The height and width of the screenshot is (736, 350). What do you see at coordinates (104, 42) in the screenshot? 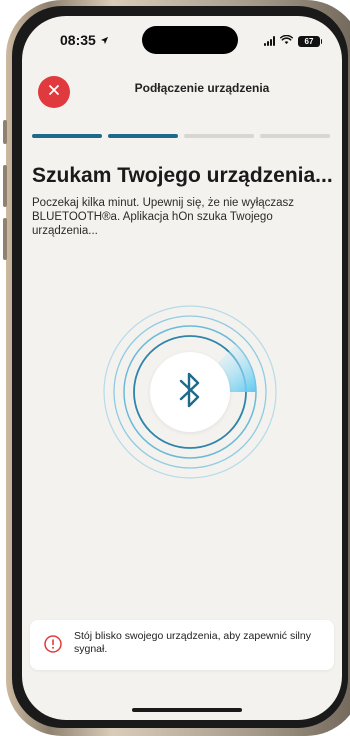
I see `location-arrow-icon` at bounding box center [104, 42].